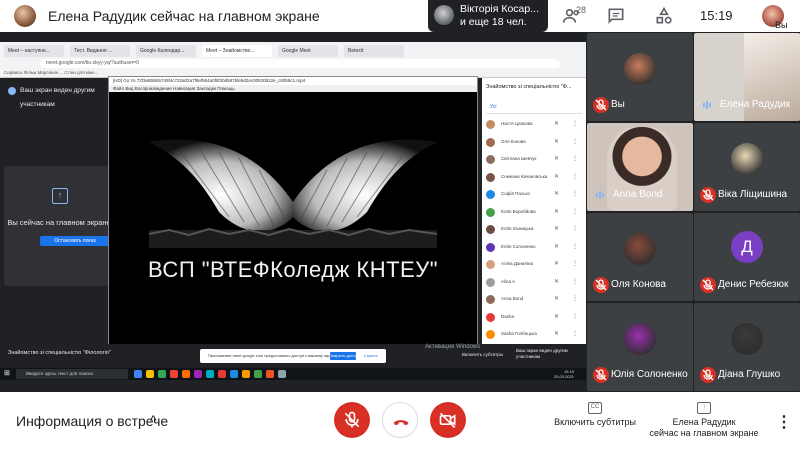  What do you see at coordinates (374, 51) in the screenshot?
I see `browser-tab: Betexit` at bounding box center [374, 51].